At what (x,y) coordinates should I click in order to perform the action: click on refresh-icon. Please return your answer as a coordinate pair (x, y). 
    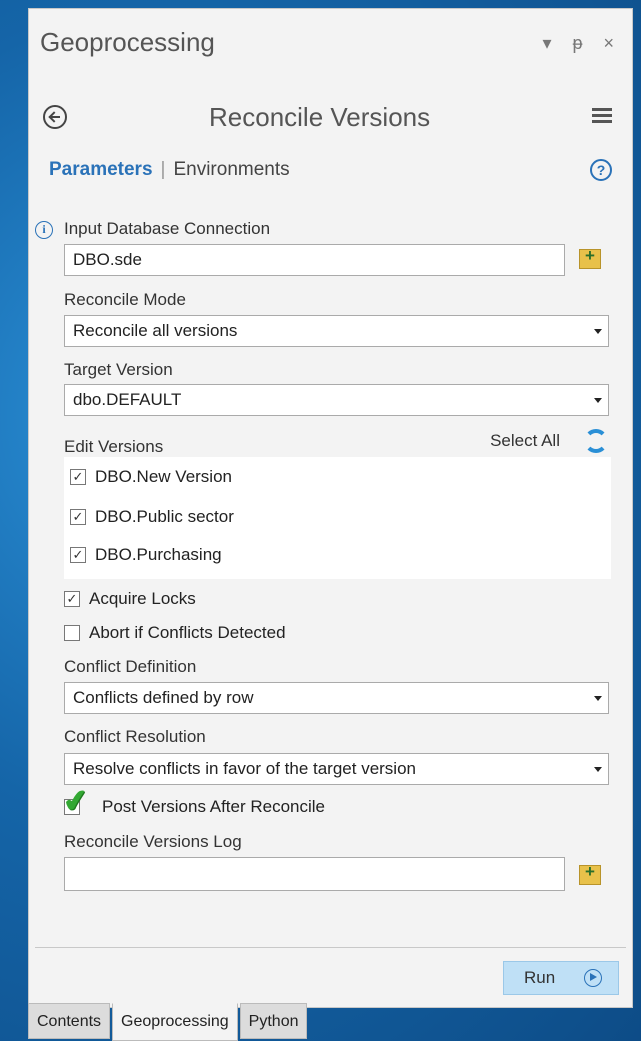
    Looking at the image, I should click on (596, 441).